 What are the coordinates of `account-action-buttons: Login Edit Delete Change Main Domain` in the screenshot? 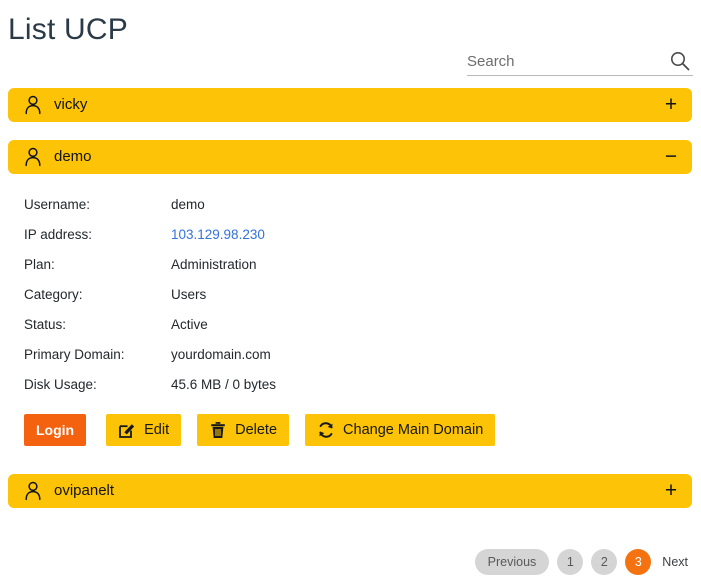 It's located at (259, 430).